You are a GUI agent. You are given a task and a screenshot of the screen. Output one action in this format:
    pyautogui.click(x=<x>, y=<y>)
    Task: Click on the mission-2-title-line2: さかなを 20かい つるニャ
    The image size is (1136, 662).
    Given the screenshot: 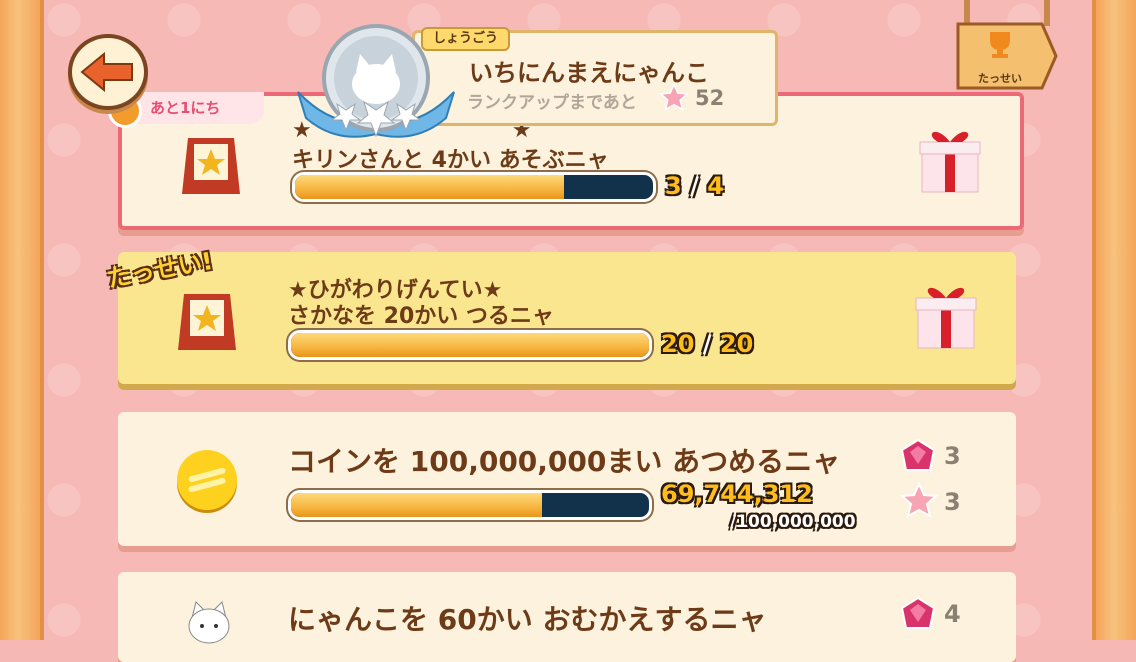 What is the action you would take?
    pyautogui.click(x=421, y=316)
    